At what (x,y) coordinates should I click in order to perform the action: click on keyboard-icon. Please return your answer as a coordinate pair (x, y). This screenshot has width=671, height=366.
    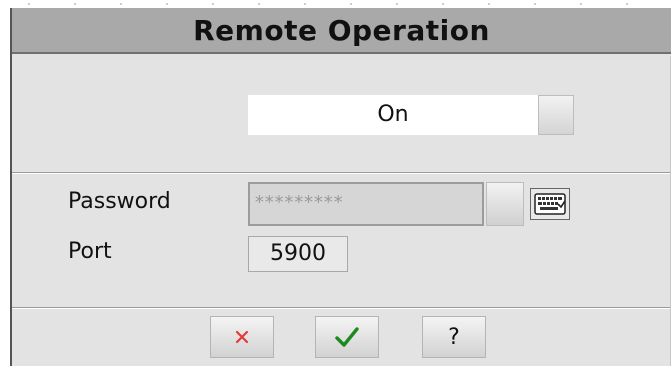
    Looking at the image, I should click on (550, 204).